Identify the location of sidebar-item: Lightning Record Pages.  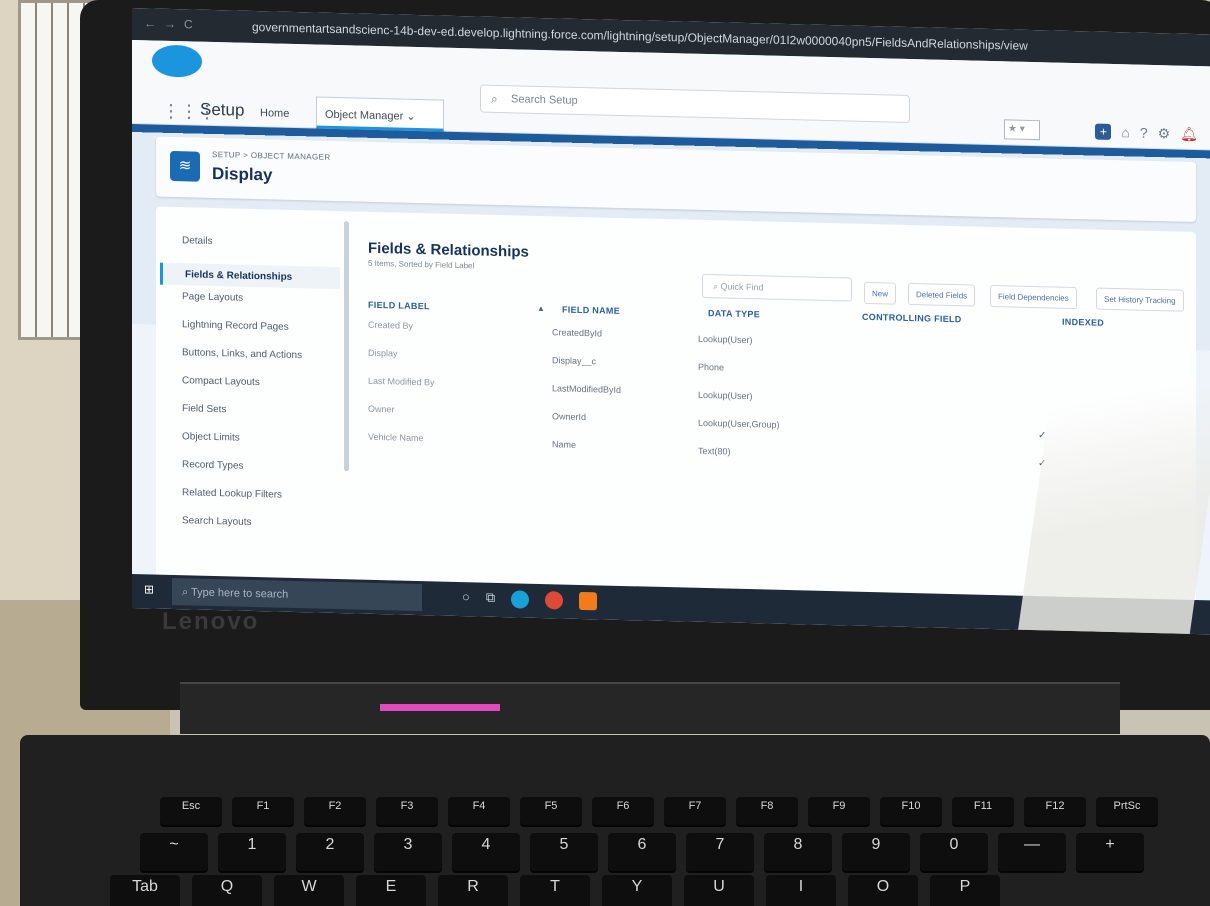
(250, 326).